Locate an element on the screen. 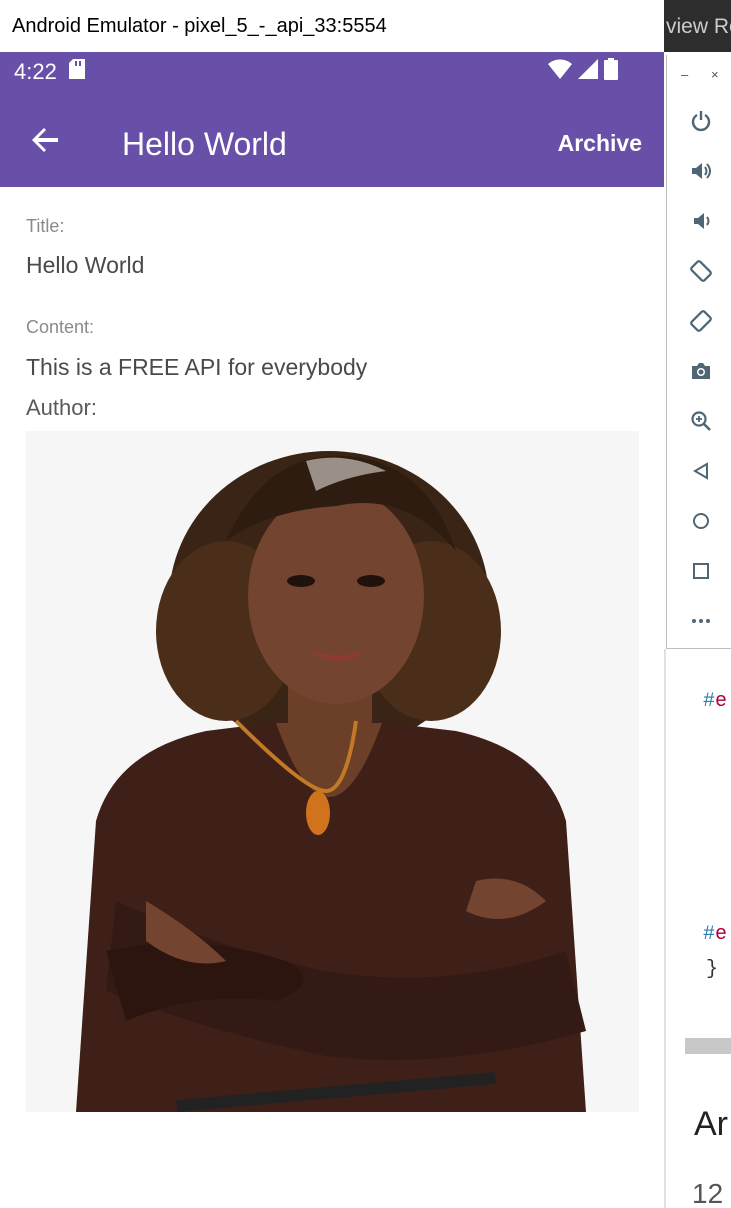 The image size is (731, 1208). page-title: Hello World is located at coordinates (204, 144).